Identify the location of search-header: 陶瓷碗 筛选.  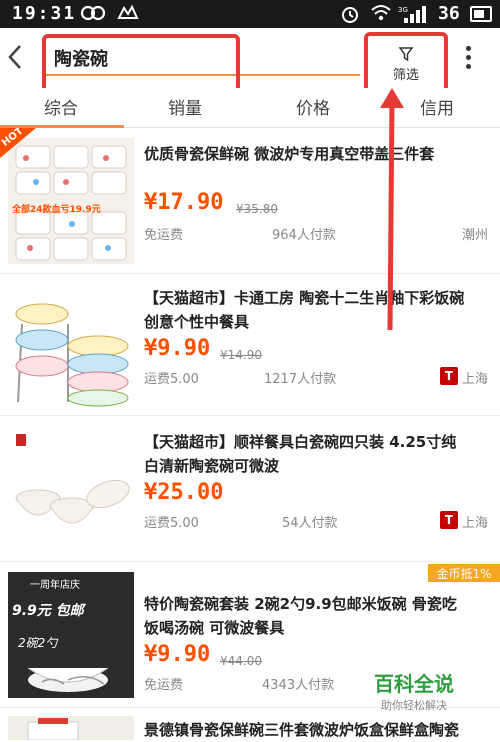
(250, 64).